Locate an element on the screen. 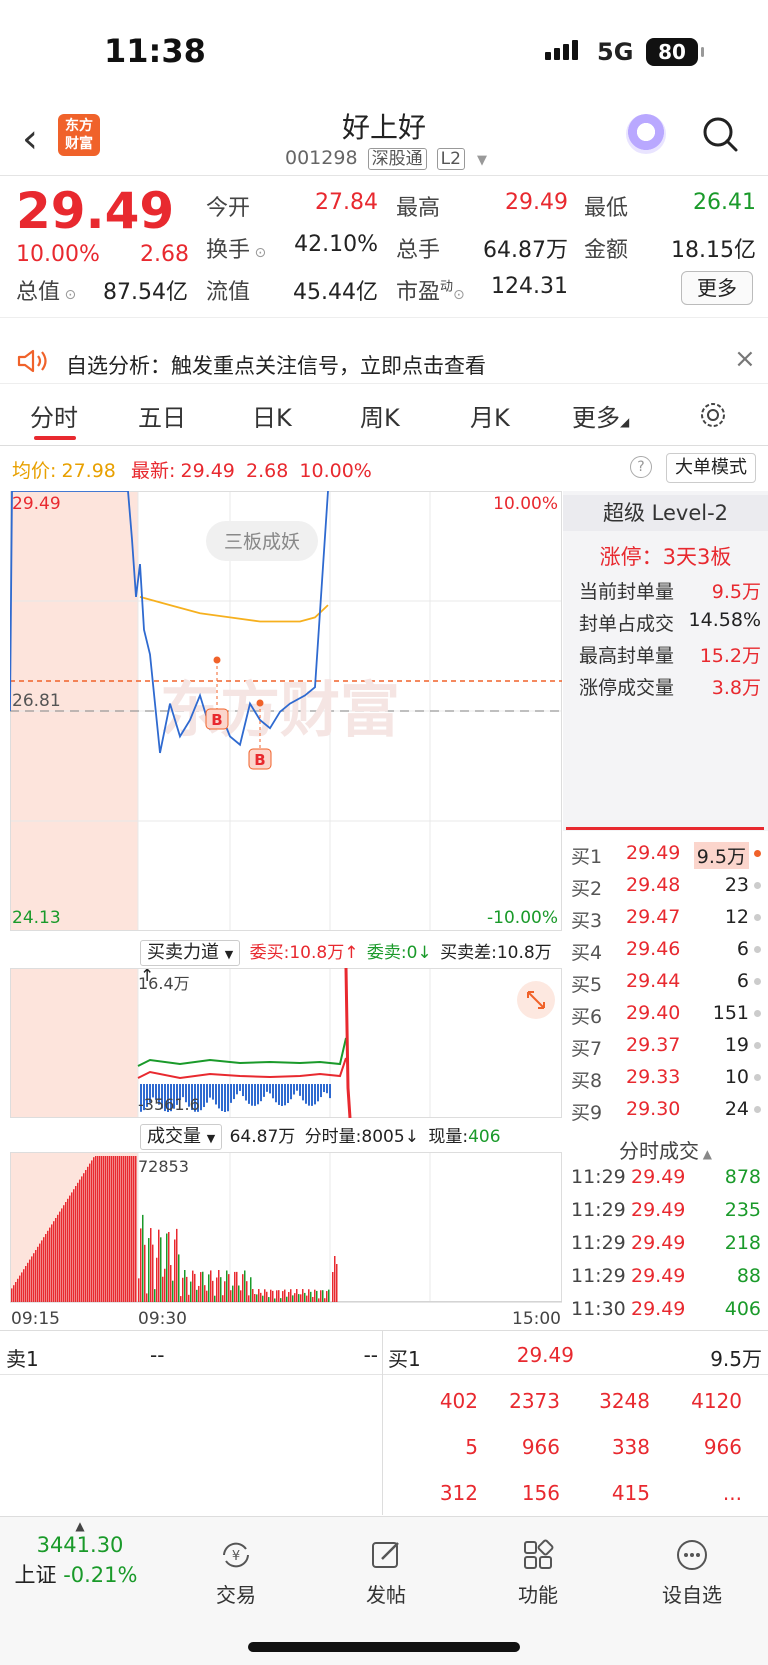 The width and height of the screenshot is (768, 1665). tick-row: 11:29 29.49 218 is located at coordinates (666, 1243).